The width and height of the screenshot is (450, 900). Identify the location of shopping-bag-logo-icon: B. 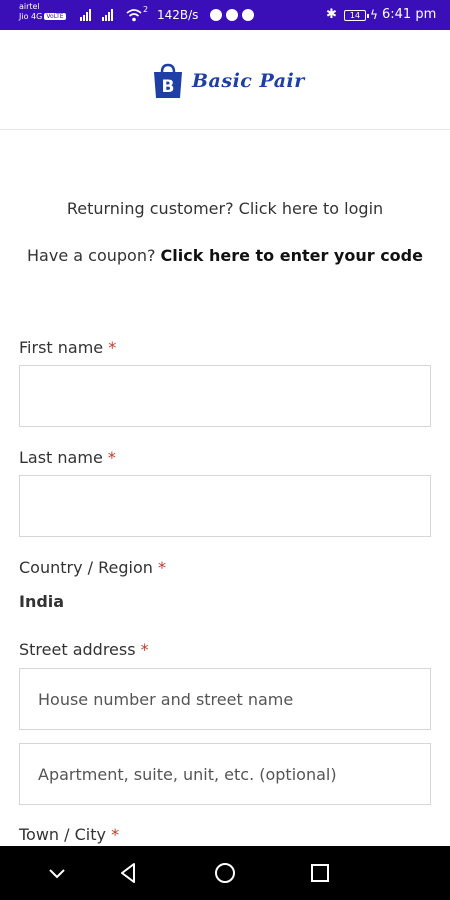
(168, 81).